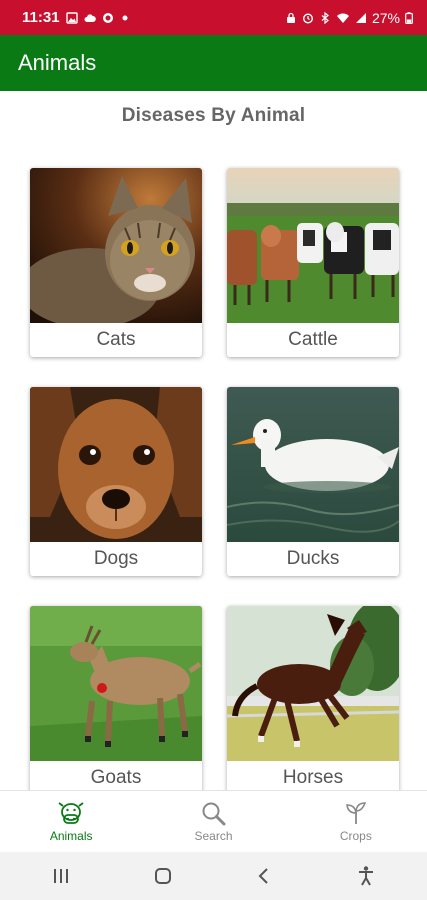 The width and height of the screenshot is (427, 900). I want to click on whatsapp-icon, so click(107, 17).